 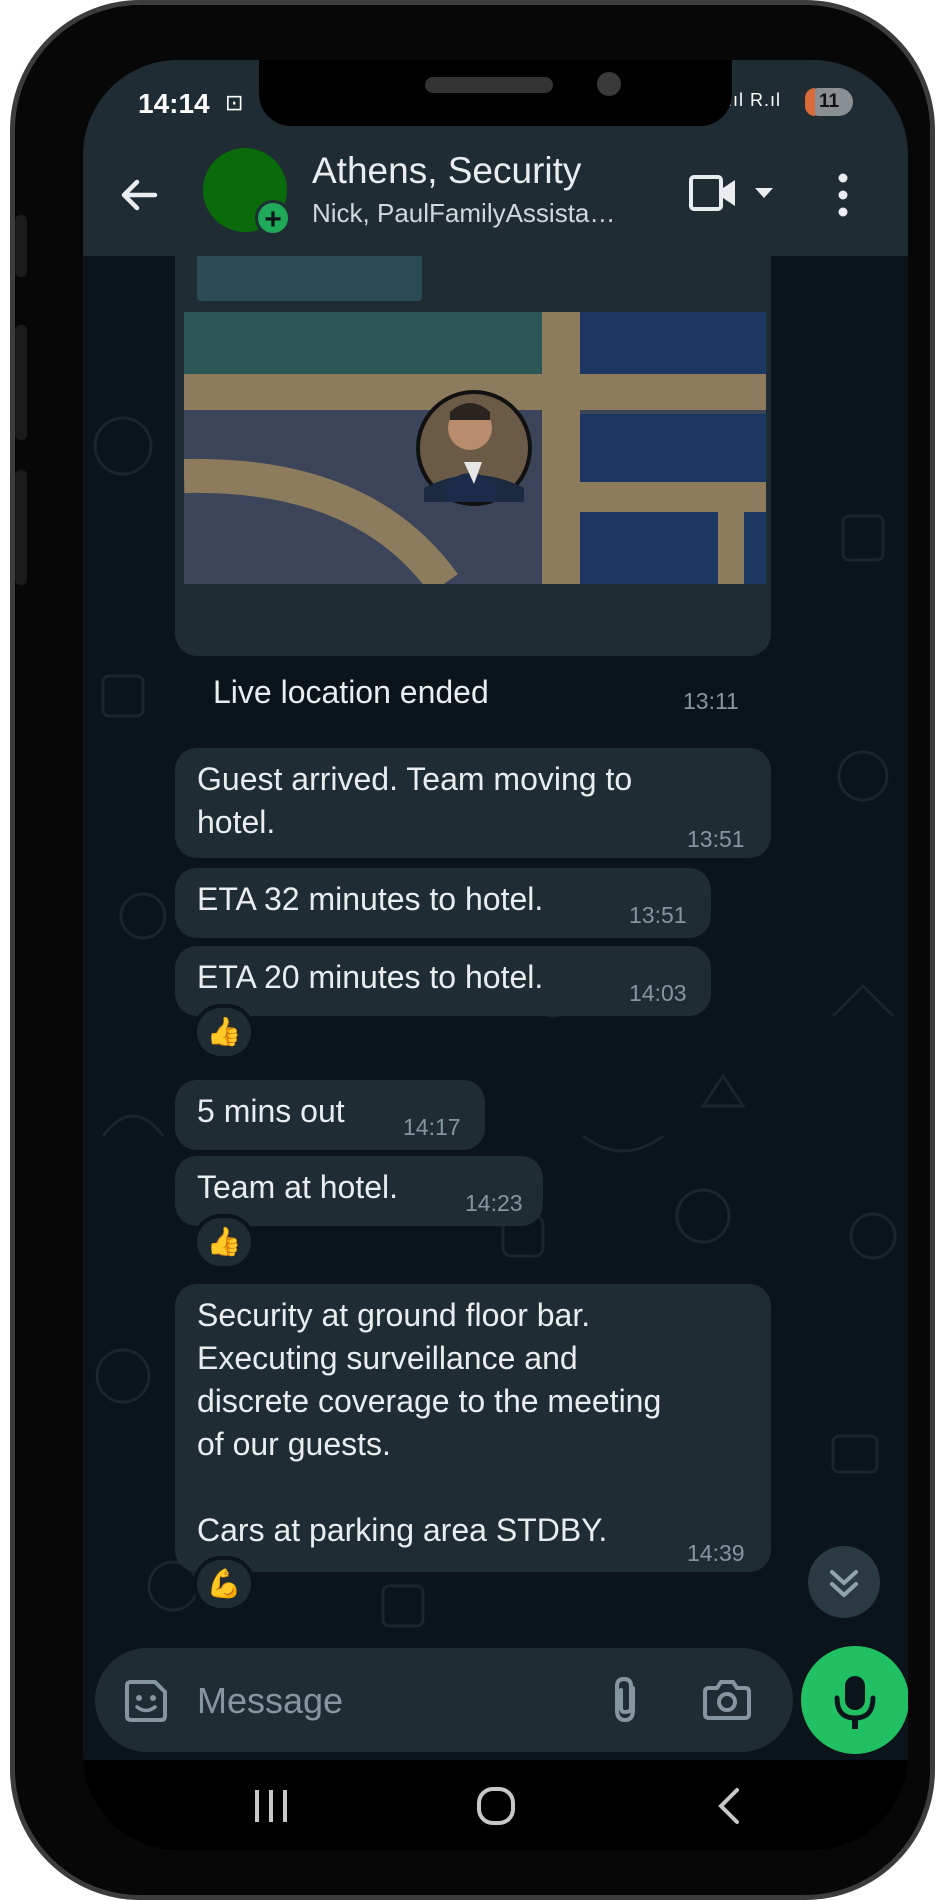 I want to click on message-time: 13:11, so click(x=711, y=701).